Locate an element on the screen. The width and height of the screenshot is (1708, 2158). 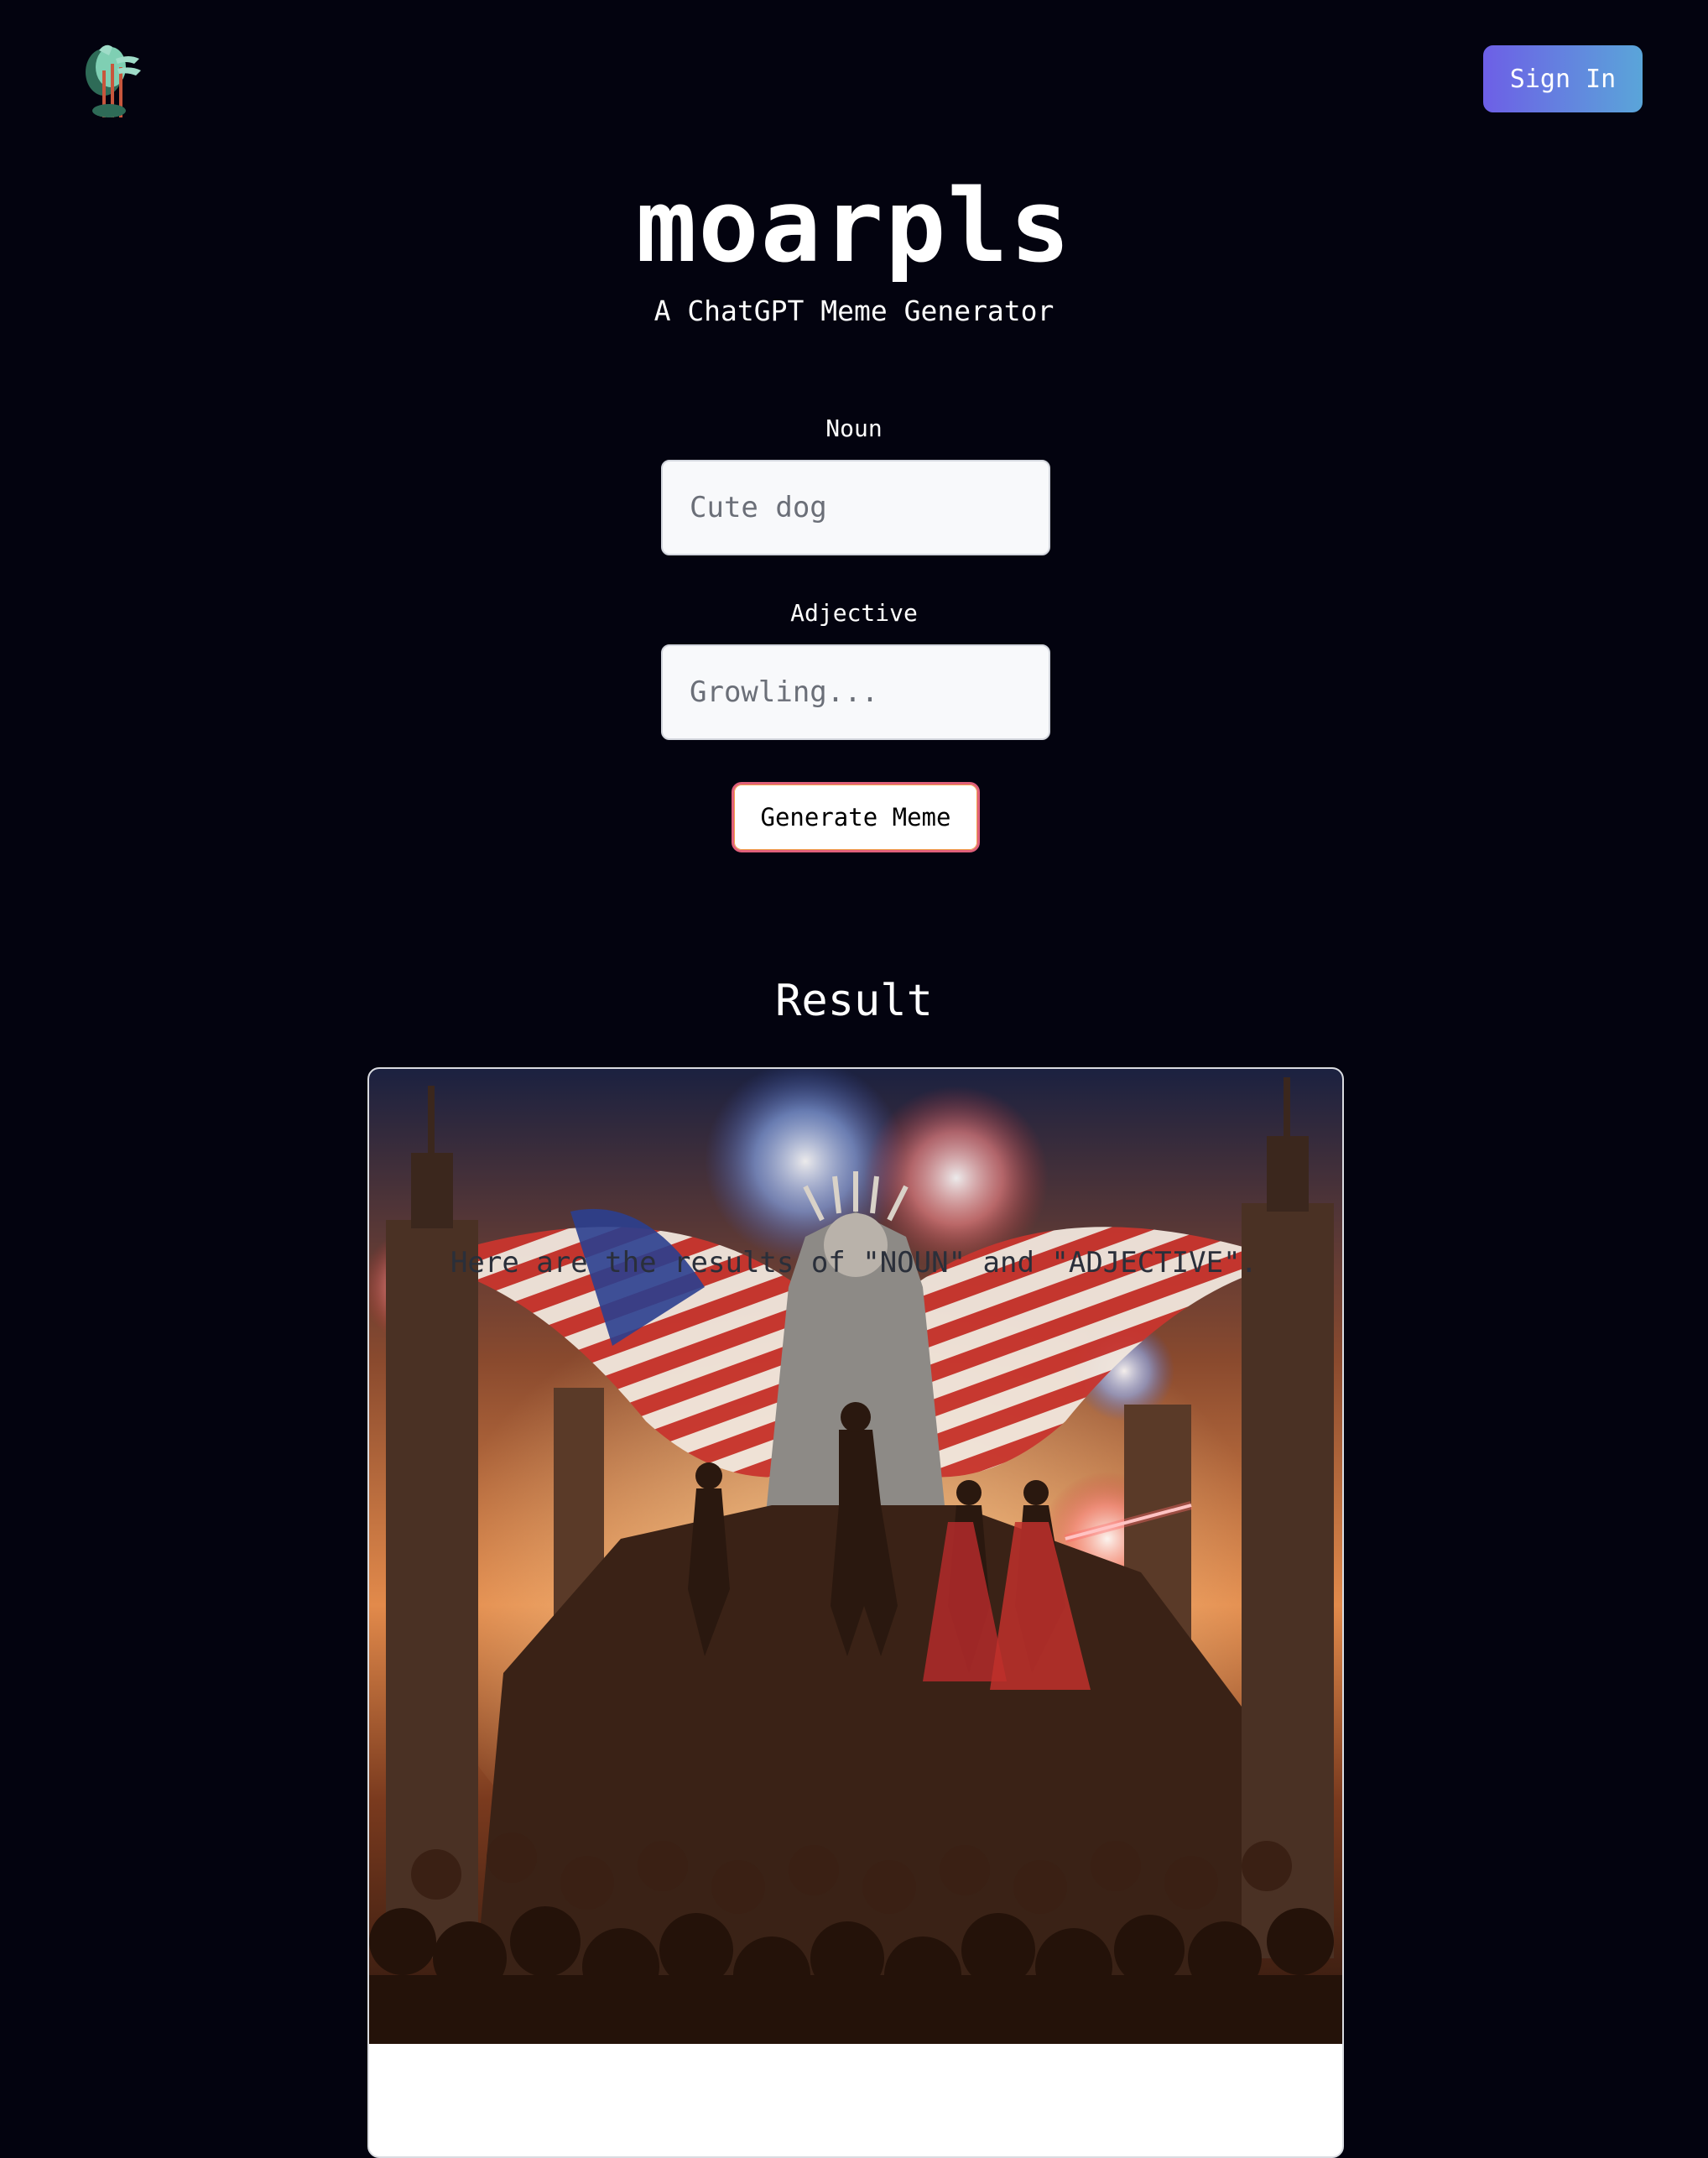
noun-label: Noun is located at coordinates (854, 428).